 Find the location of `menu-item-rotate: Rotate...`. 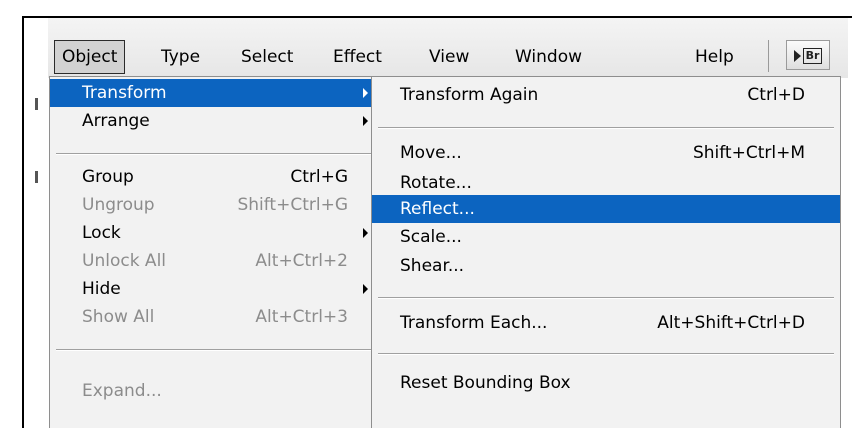

menu-item-rotate: Rotate... is located at coordinates (606, 183).